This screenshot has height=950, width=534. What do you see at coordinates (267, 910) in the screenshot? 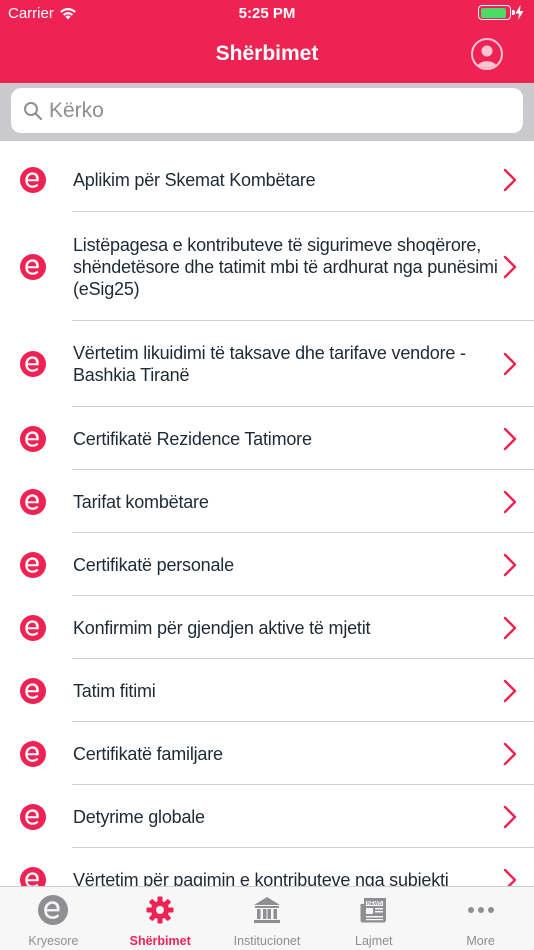
I see `institution-icon` at bounding box center [267, 910].